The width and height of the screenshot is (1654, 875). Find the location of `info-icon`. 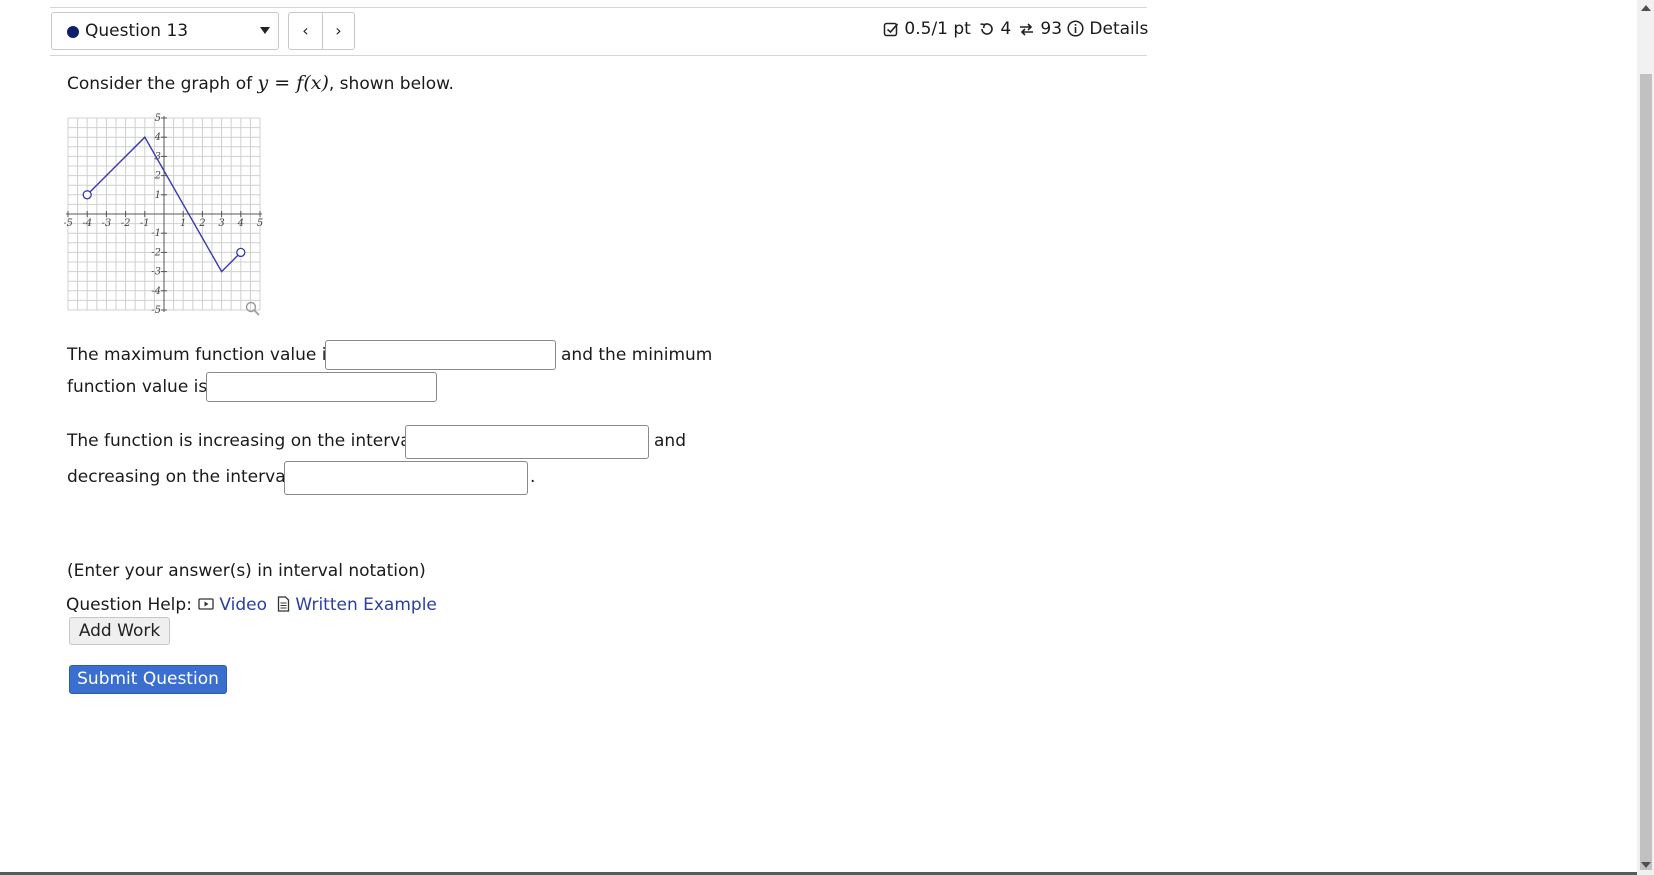

info-icon is located at coordinates (1075, 28).